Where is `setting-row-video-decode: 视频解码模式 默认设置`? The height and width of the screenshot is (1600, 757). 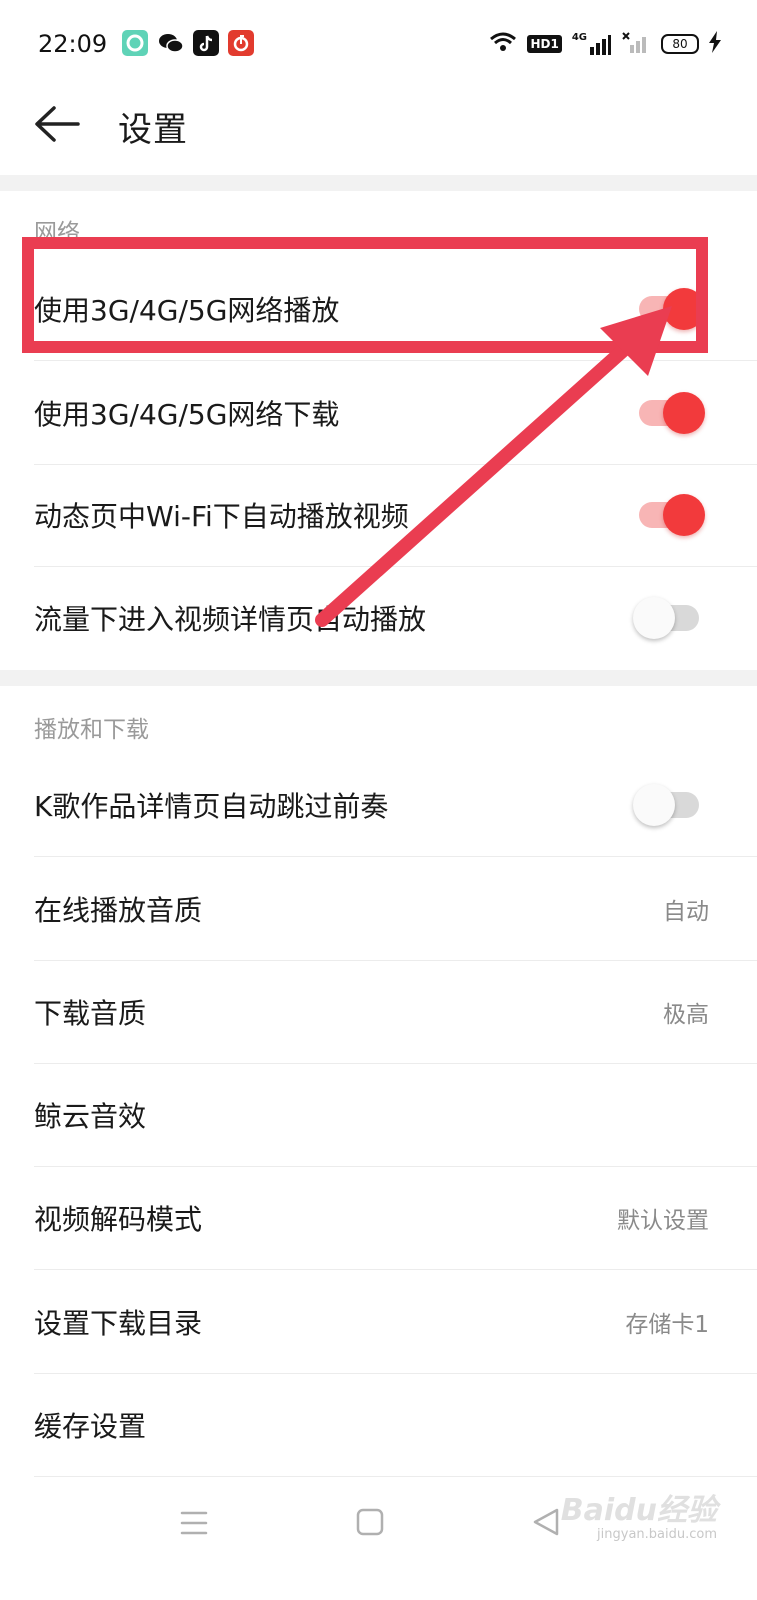 setting-row-video-decode: 视频解码模式 默认设置 is located at coordinates (378, 1218).